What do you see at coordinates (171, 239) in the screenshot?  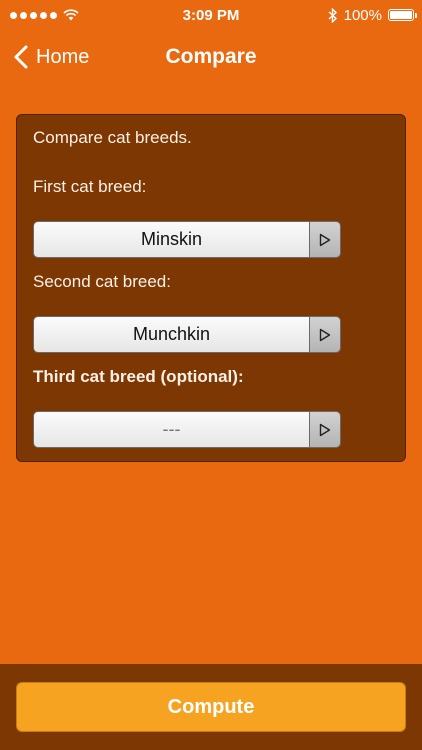 I see `first-breed-value: Minskin` at bounding box center [171, 239].